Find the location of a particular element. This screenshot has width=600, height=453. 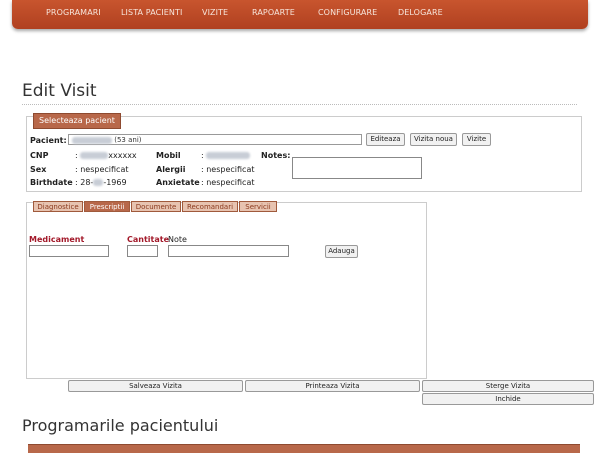

nav-programari: PROGRAMARI is located at coordinates (73, 12).